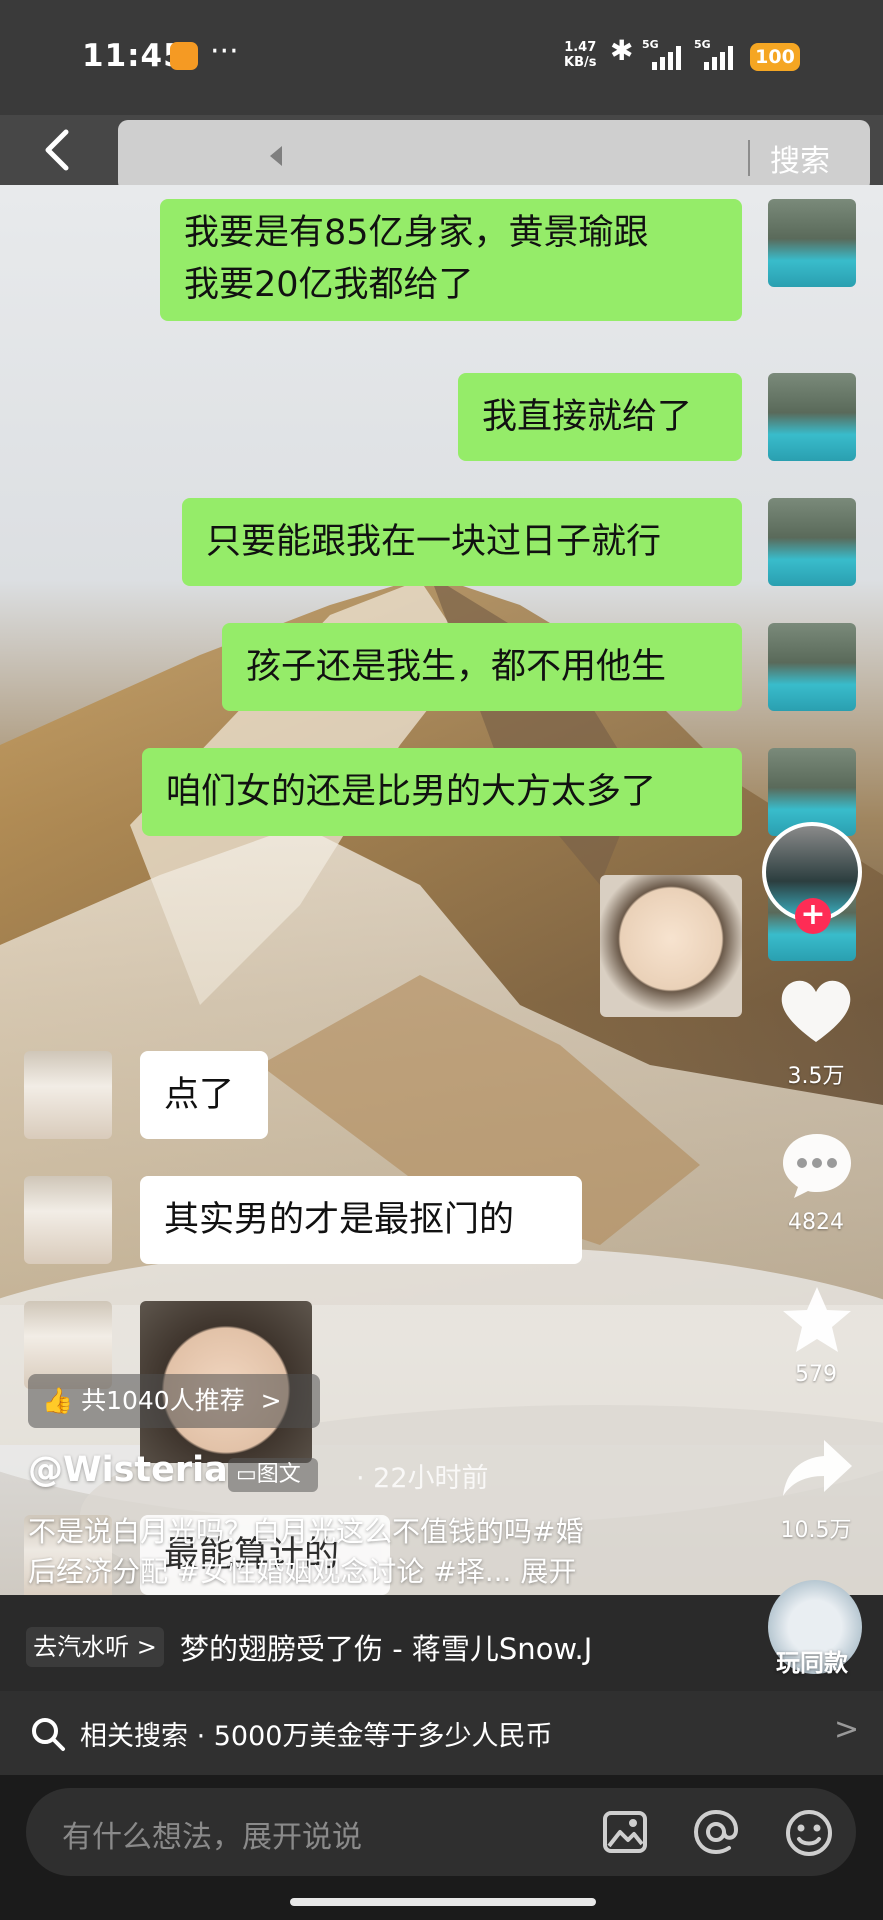 Image resolution: width=883 pixels, height=1920 pixels. Describe the element at coordinates (816, 1374) in the screenshot. I see `favorite-count: 579` at that location.